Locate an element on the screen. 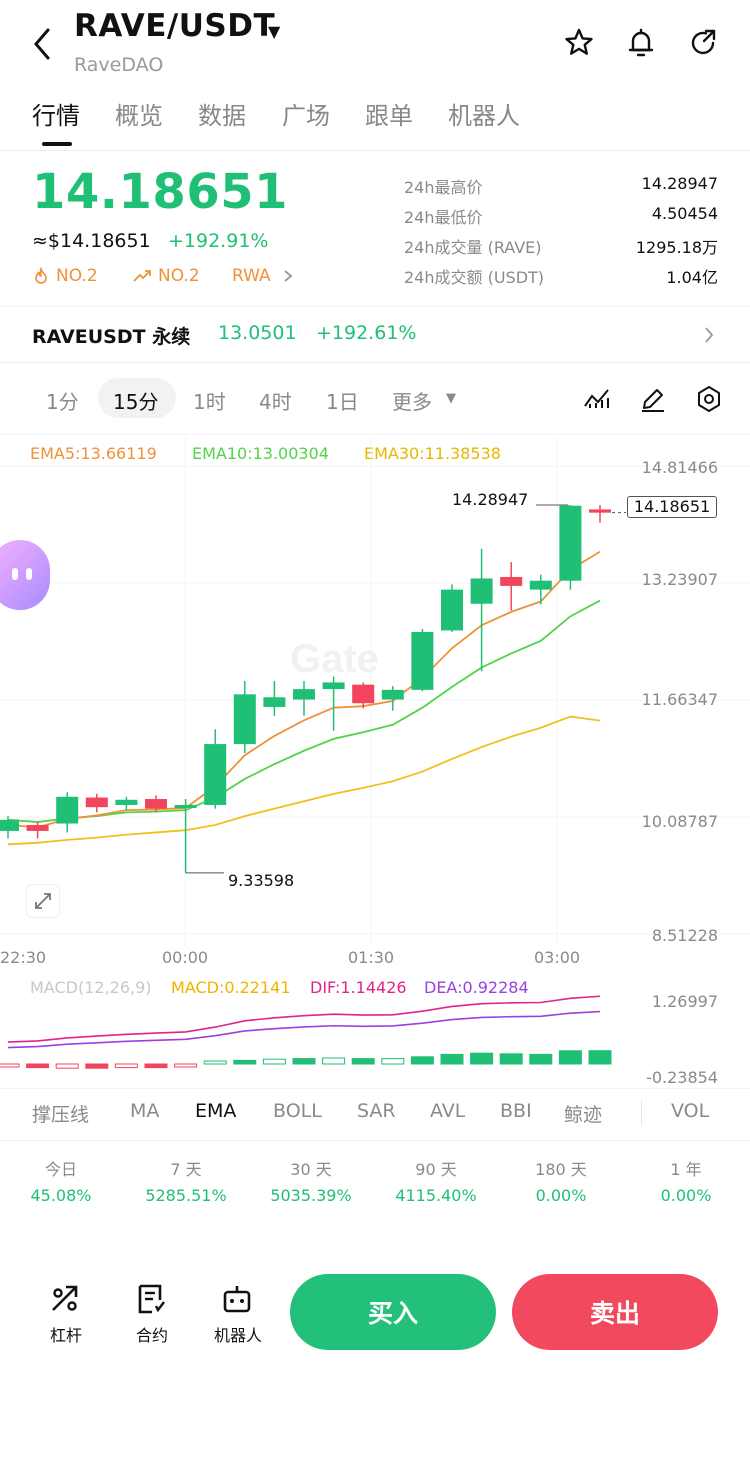  trend-up-icon is located at coordinates (142, 276).